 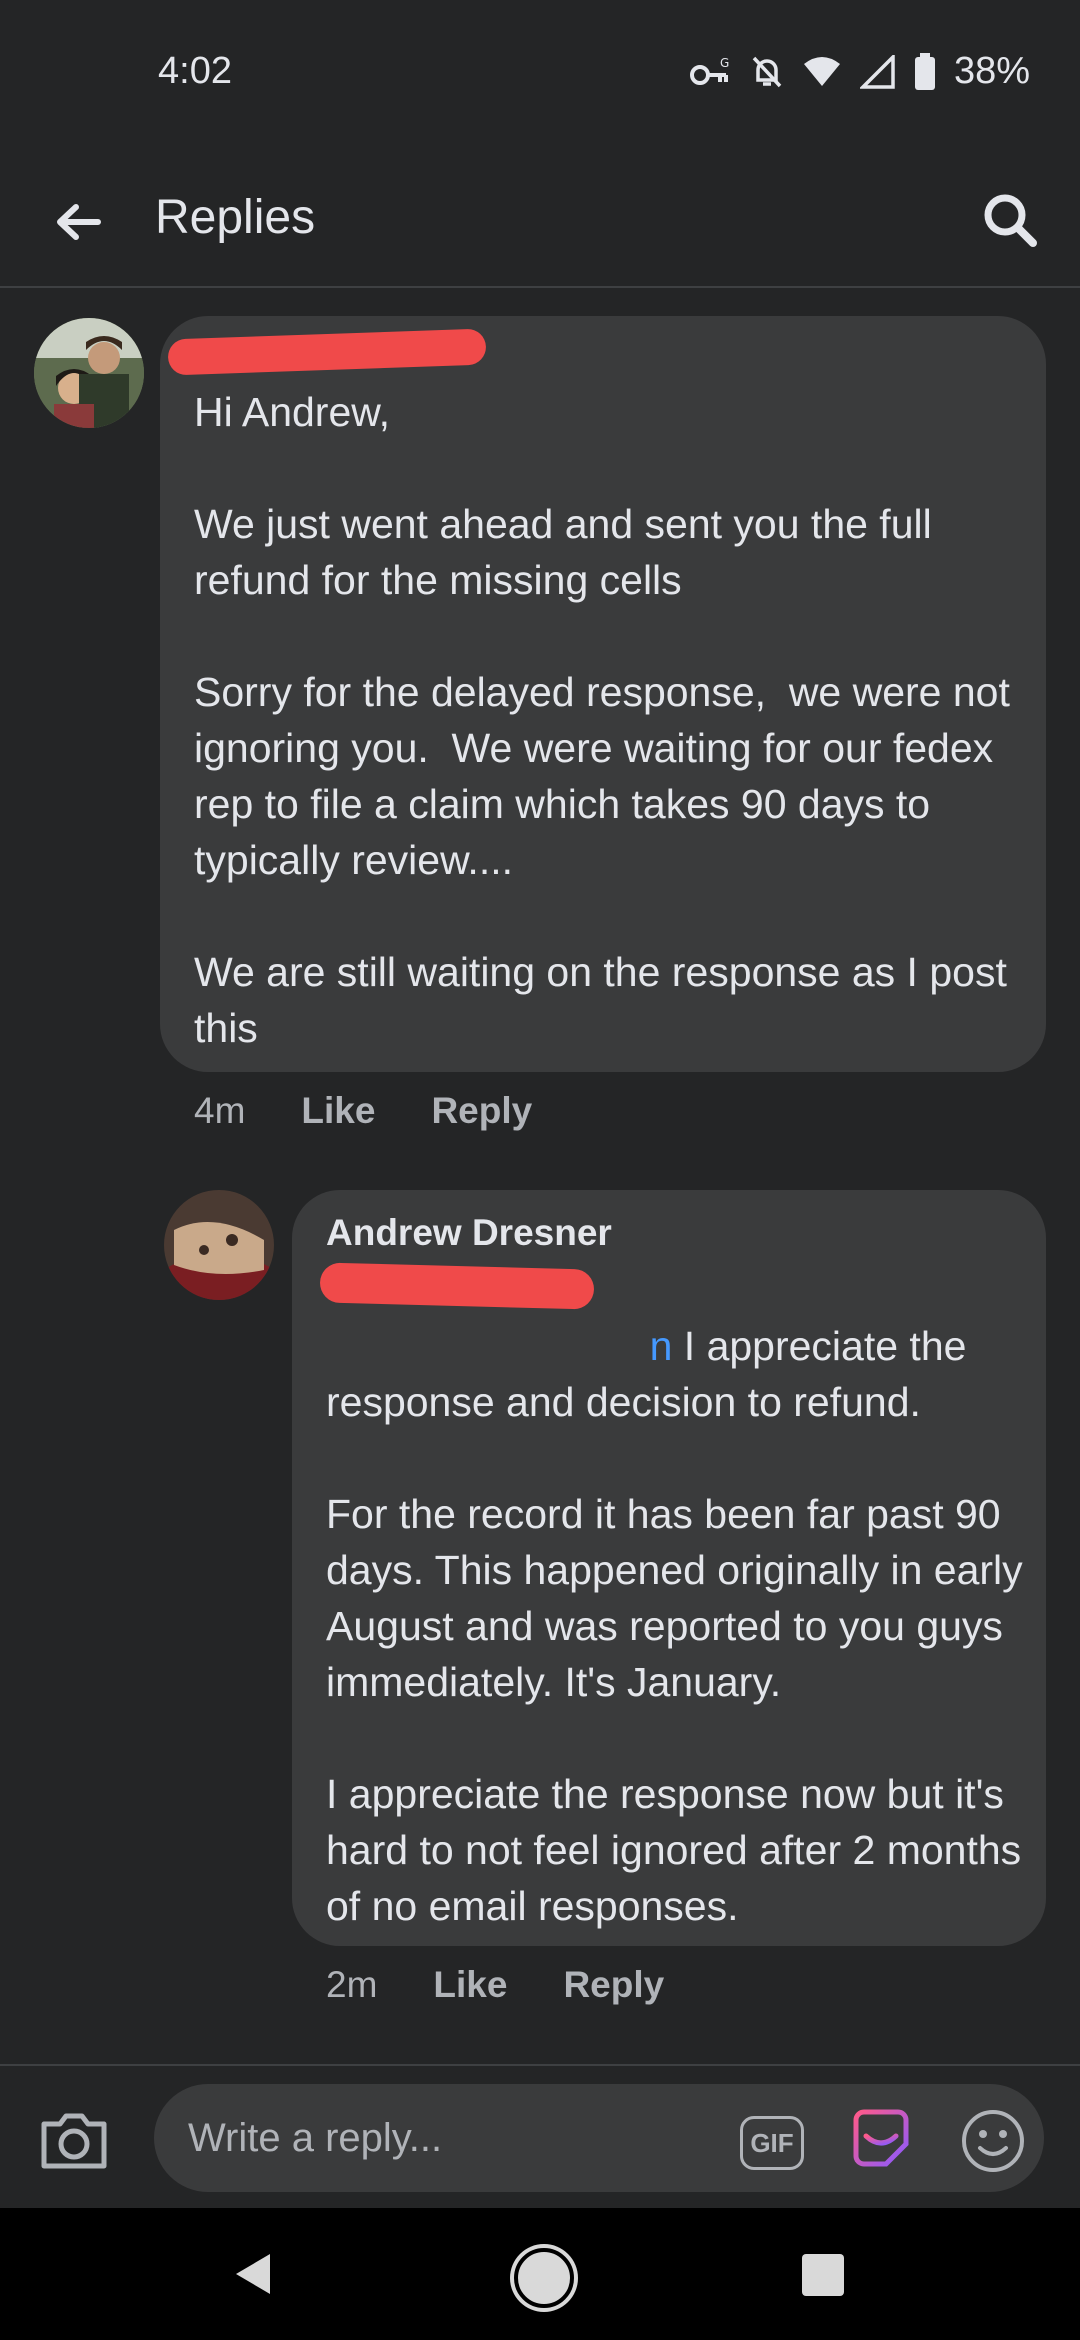 I want to click on sticker-button, so click(x=881, y=2139).